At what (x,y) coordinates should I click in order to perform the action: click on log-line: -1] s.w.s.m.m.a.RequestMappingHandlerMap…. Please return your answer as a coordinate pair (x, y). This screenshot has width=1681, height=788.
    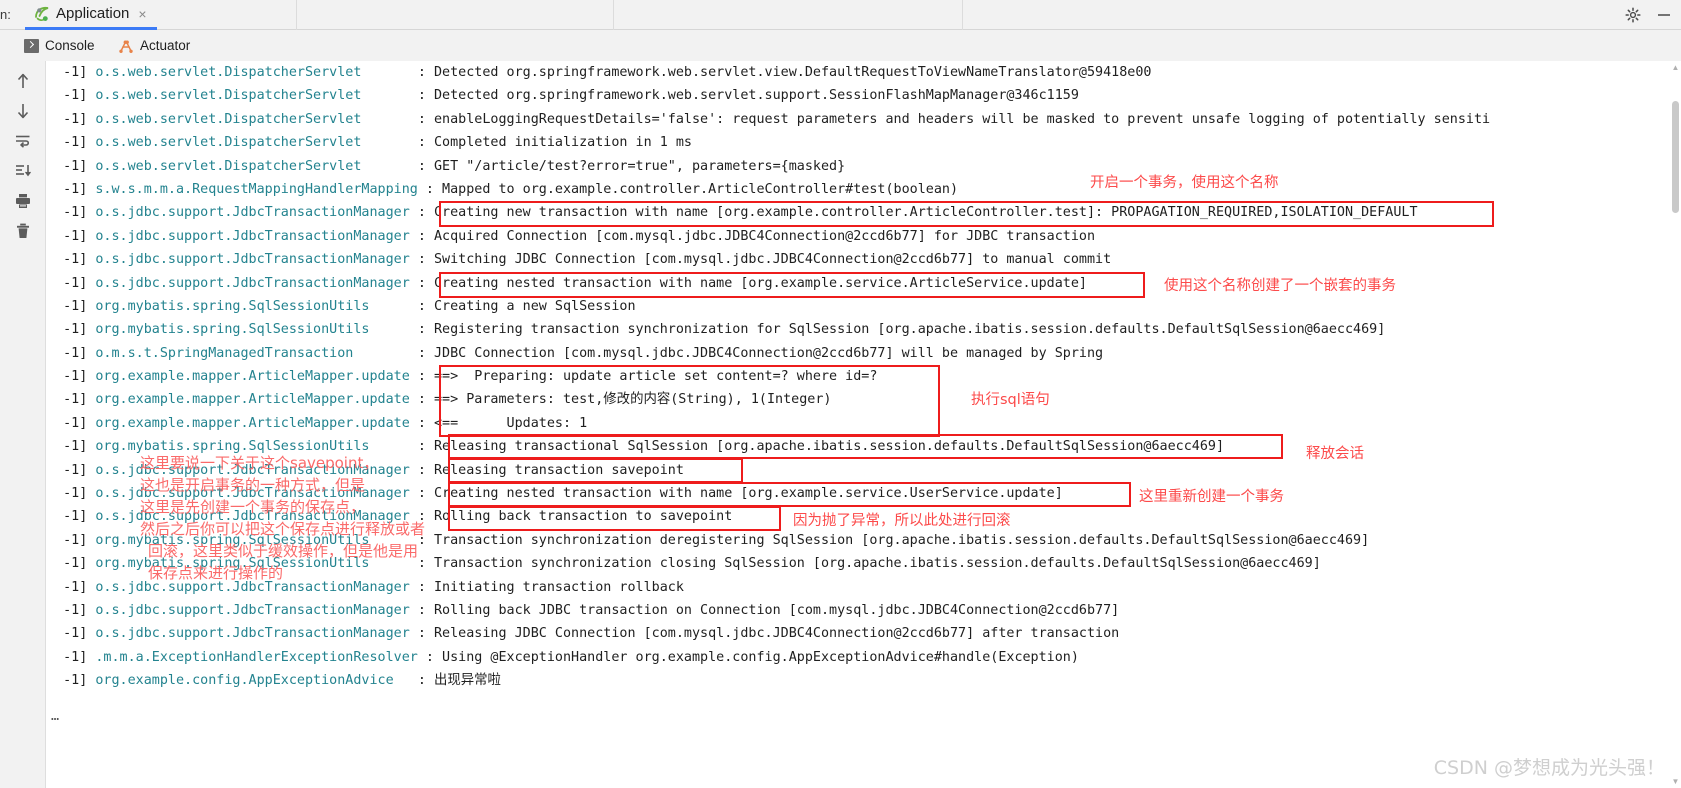
    Looking at the image, I should click on (768, 189).